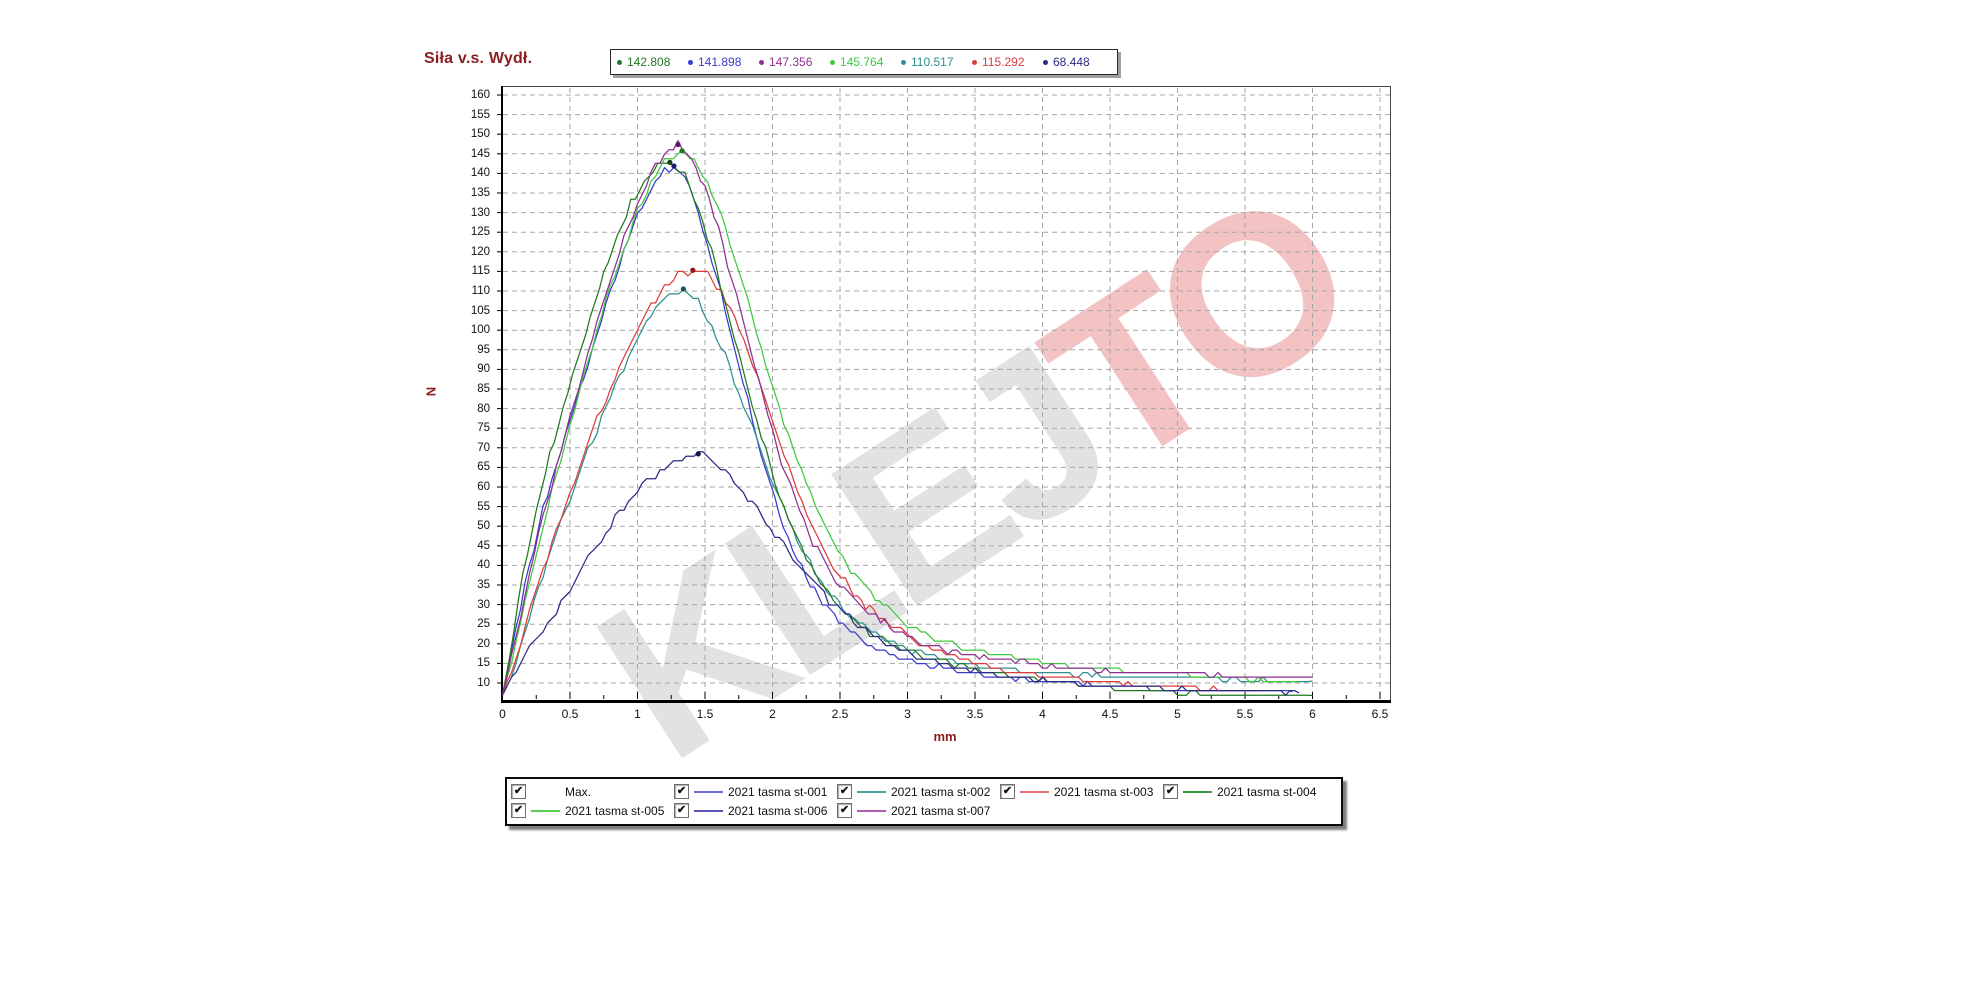 The width and height of the screenshot is (1980, 1000). I want to click on y-tick-label: 45, so click(483, 545).